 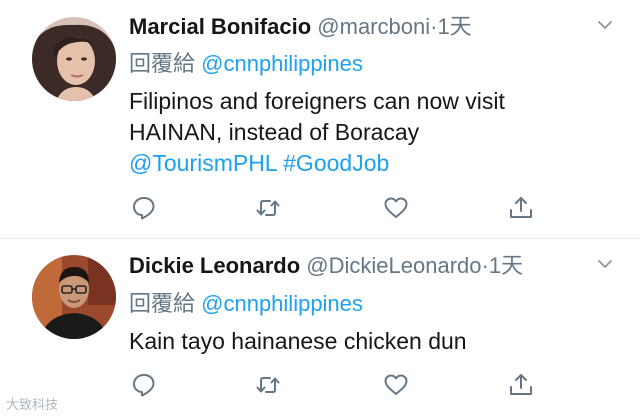 What do you see at coordinates (317, 101) in the screenshot?
I see `tweet-text-line: Filipinos and foreigners can now visit` at bounding box center [317, 101].